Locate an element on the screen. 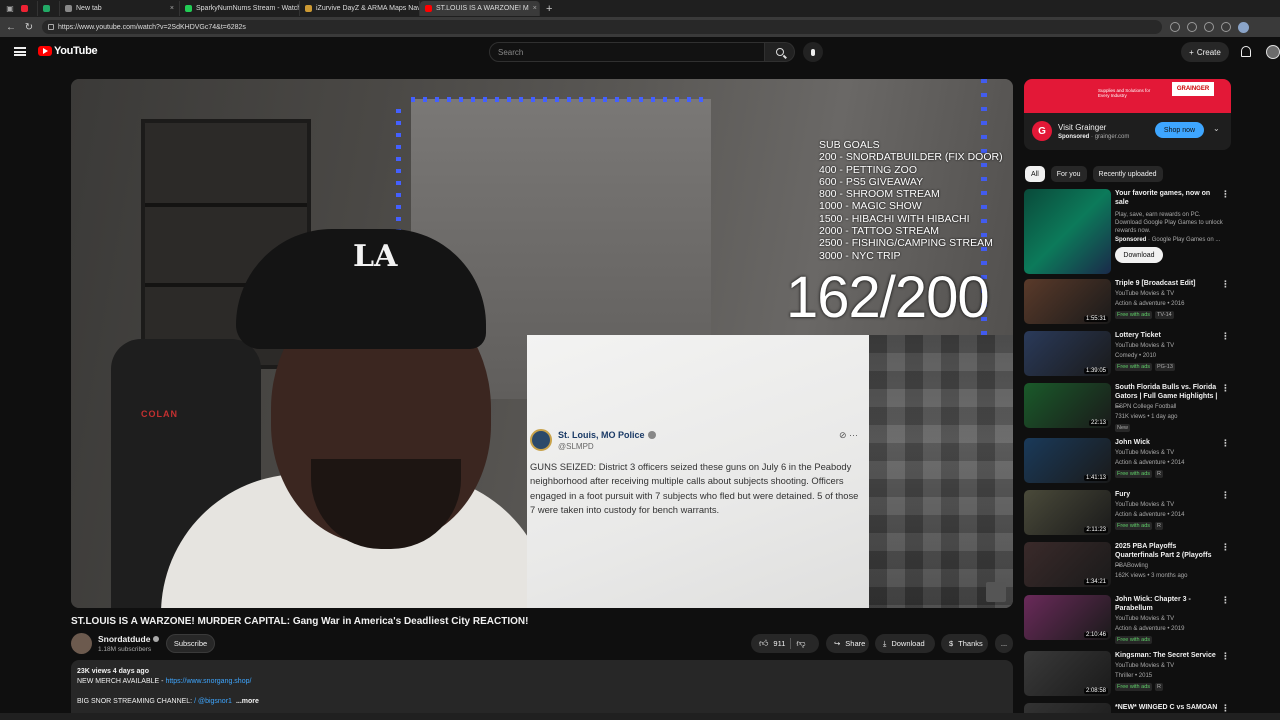 Image resolution: width=1280 pixels, height=720 pixels. search-button is located at coordinates (780, 52).